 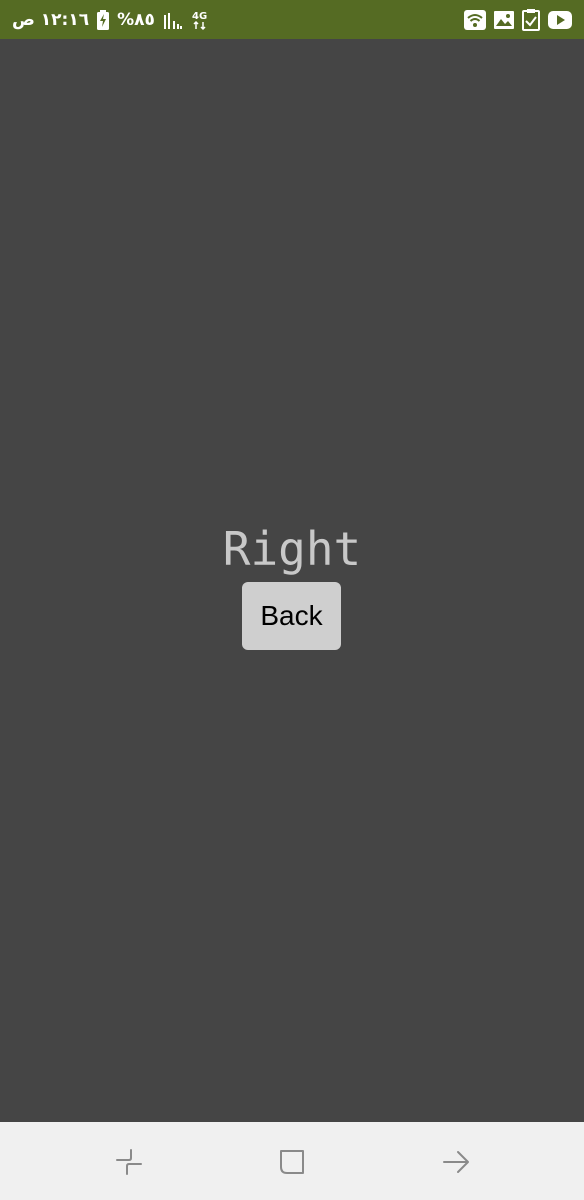 I want to click on back-nav-button, so click(x=456, y=1162).